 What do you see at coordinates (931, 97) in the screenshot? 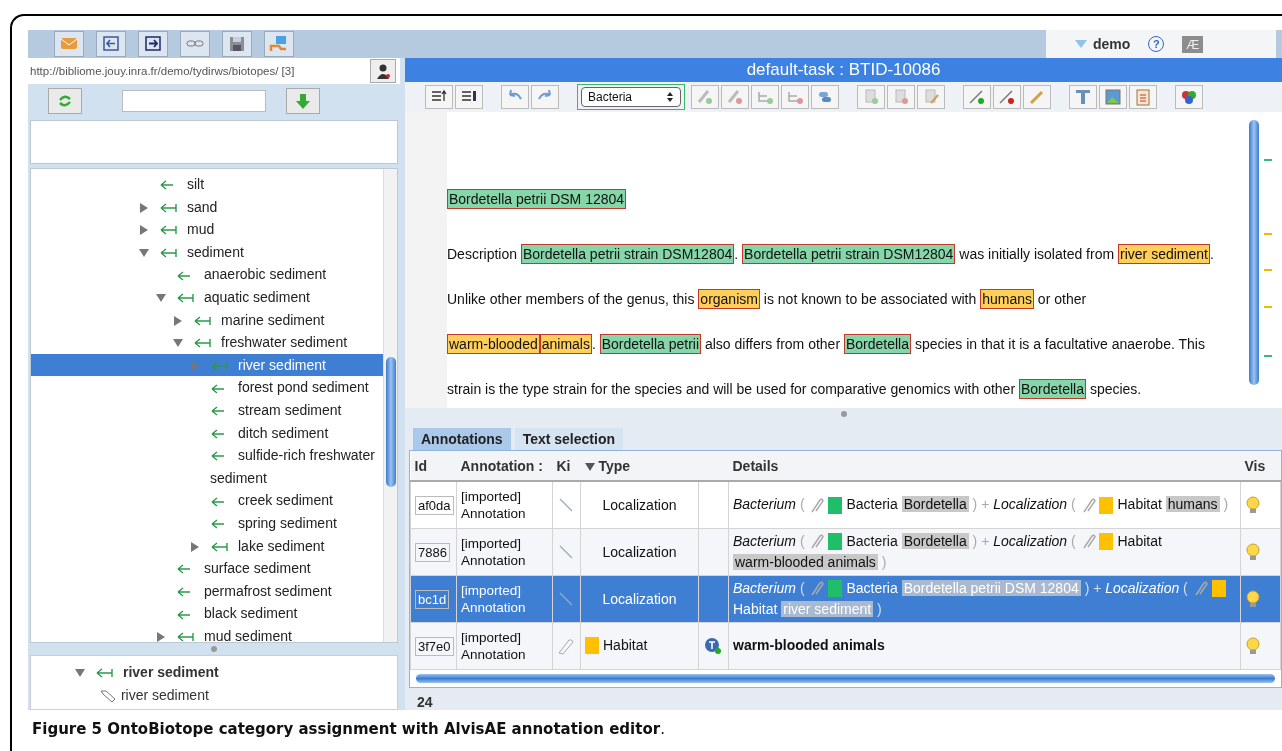
I see `page-pencil-button` at bounding box center [931, 97].